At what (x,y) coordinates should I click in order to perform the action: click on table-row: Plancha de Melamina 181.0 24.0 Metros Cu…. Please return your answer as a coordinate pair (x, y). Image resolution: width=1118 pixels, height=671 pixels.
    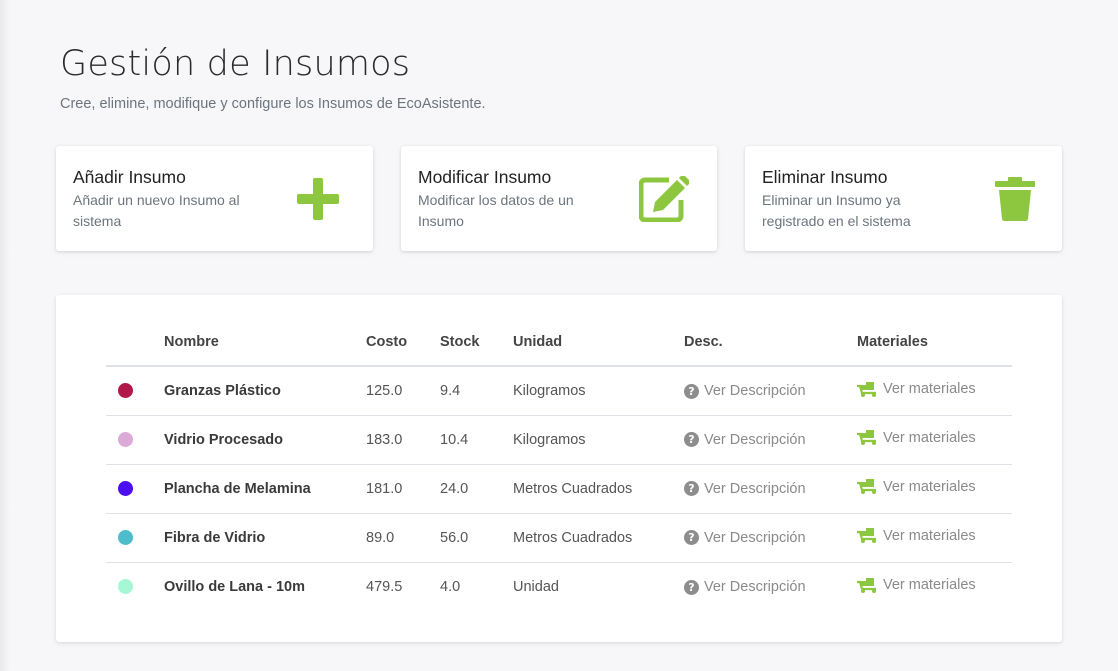
    Looking at the image, I should click on (559, 489).